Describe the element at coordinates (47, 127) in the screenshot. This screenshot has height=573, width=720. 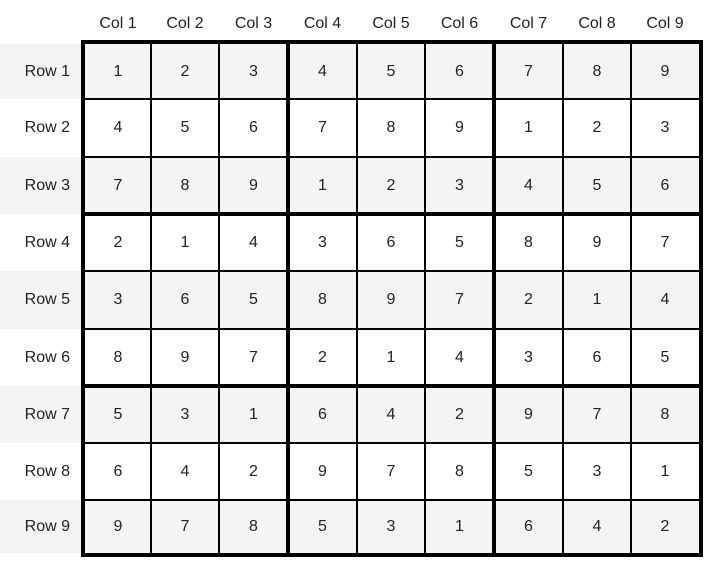
I see `row-header: Row 2` at that location.